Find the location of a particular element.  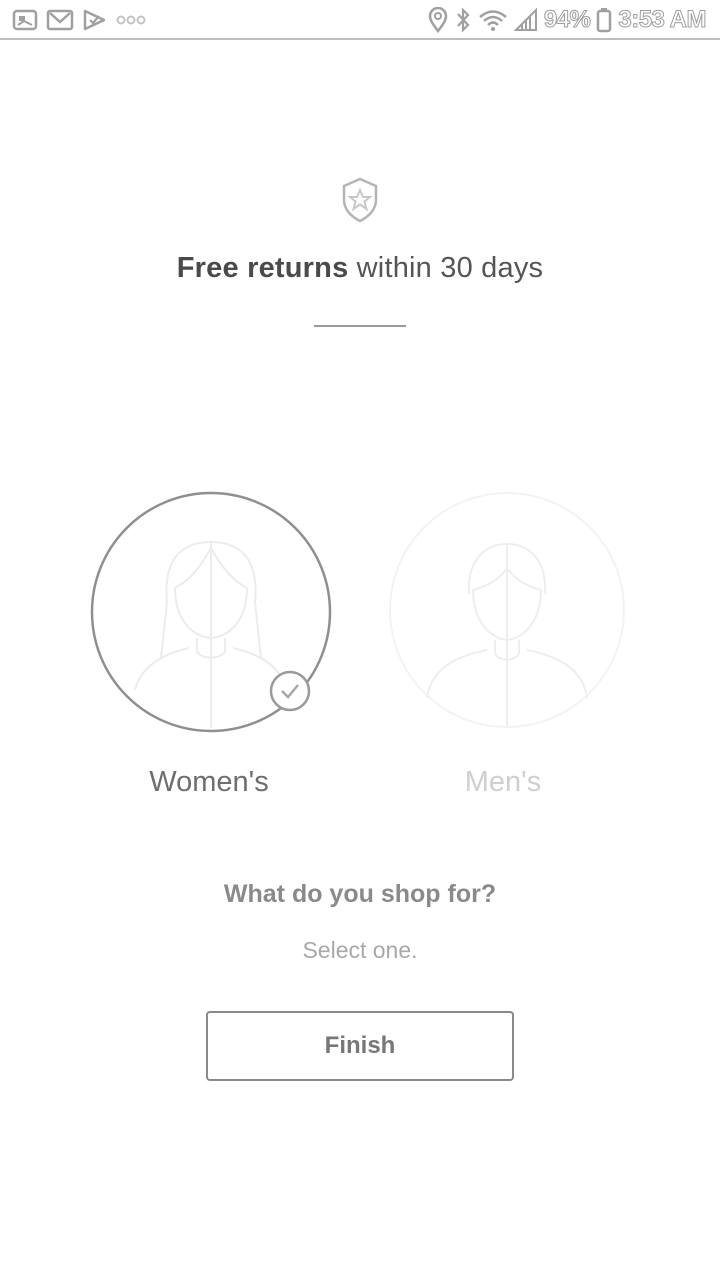

question-text: What do you shop for? is located at coordinates (360, 894).